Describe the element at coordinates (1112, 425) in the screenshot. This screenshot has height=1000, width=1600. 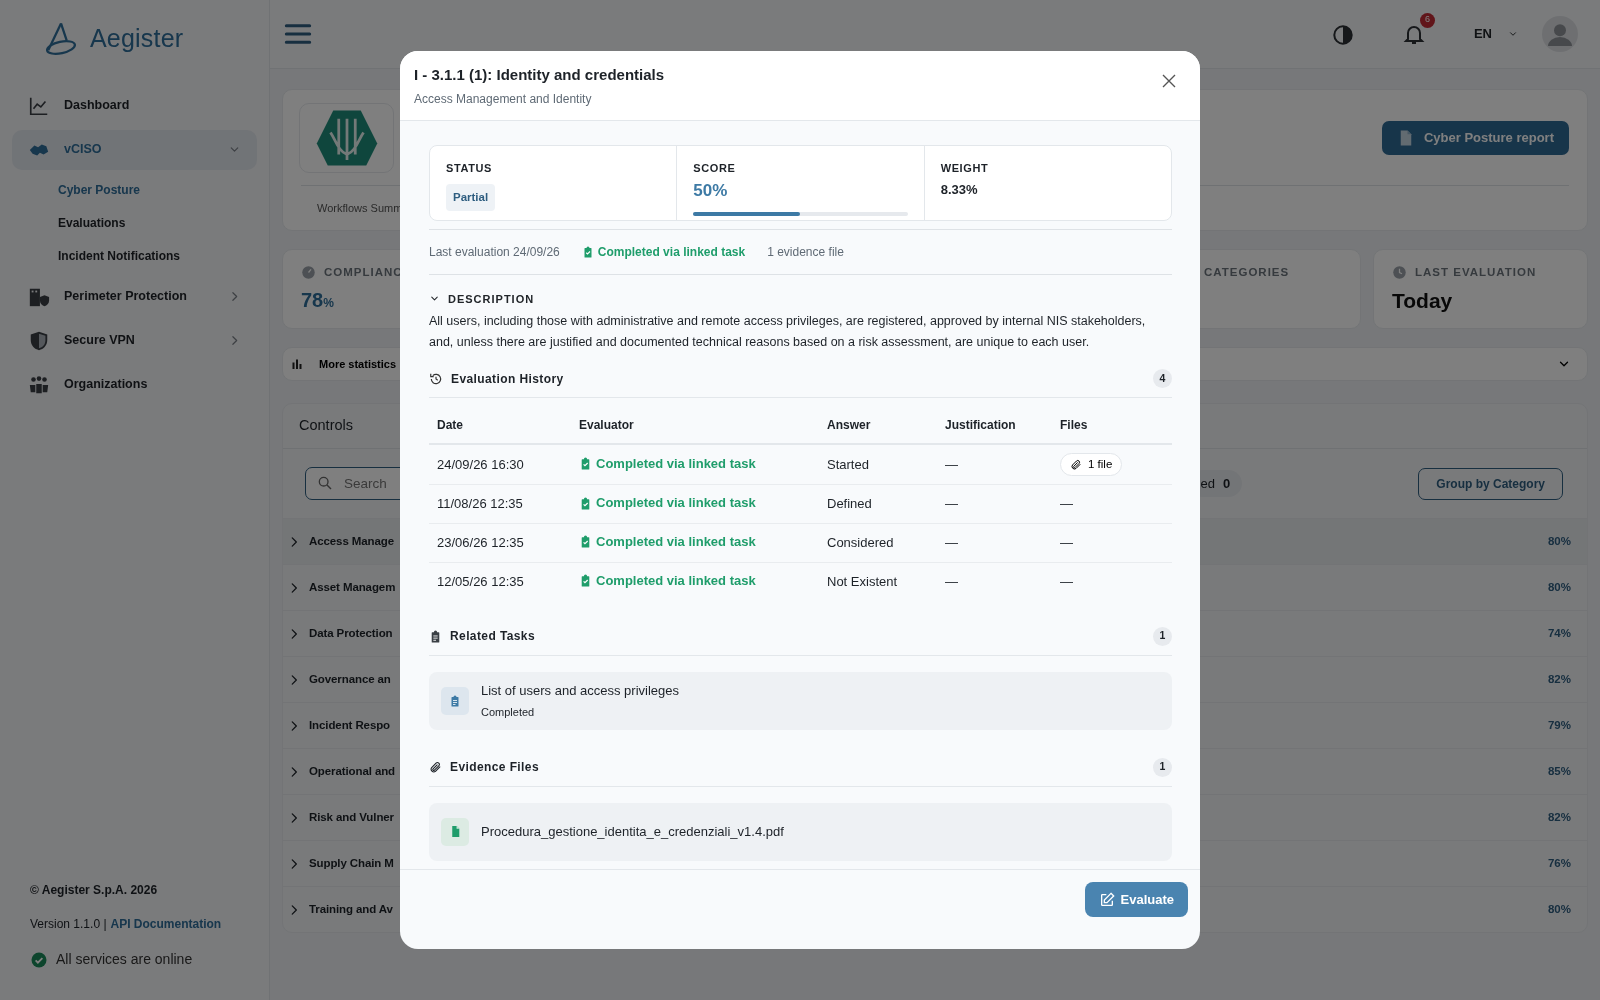
I see `column-header: Files` at that location.